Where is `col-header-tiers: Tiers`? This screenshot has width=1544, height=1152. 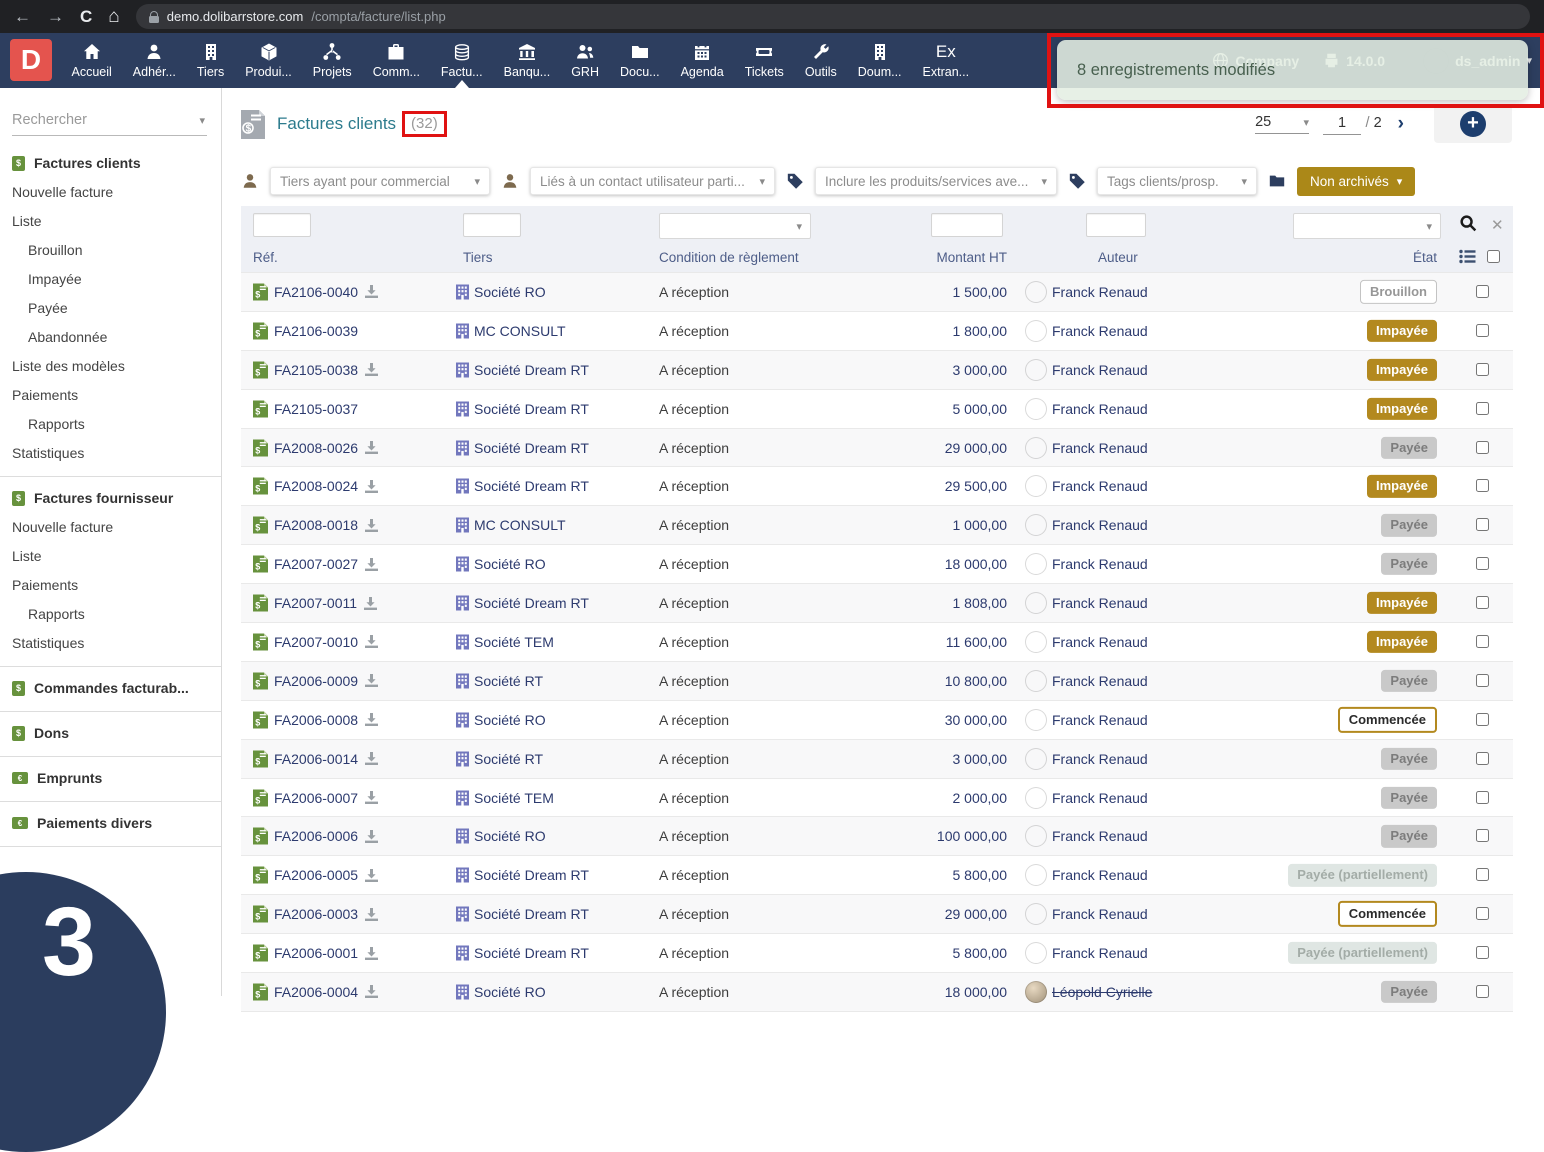 col-header-tiers: Tiers is located at coordinates (478, 257).